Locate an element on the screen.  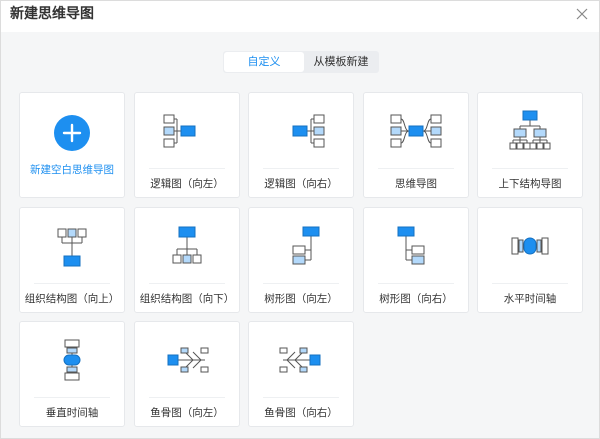
card-vertical-timeline: 垂直时间轴 is located at coordinates (72, 374).